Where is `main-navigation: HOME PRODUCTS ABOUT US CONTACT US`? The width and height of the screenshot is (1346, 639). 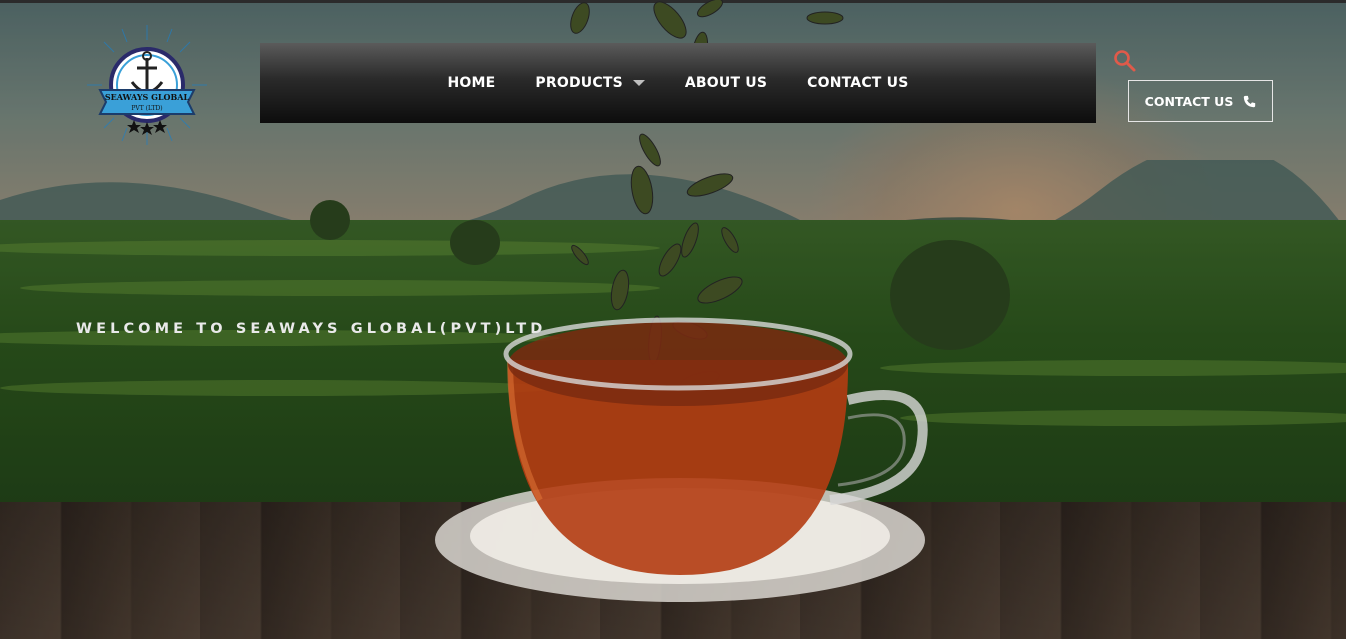
main-navigation: HOME PRODUCTS ABOUT US CONTACT US is located at coordinates (678, 83).